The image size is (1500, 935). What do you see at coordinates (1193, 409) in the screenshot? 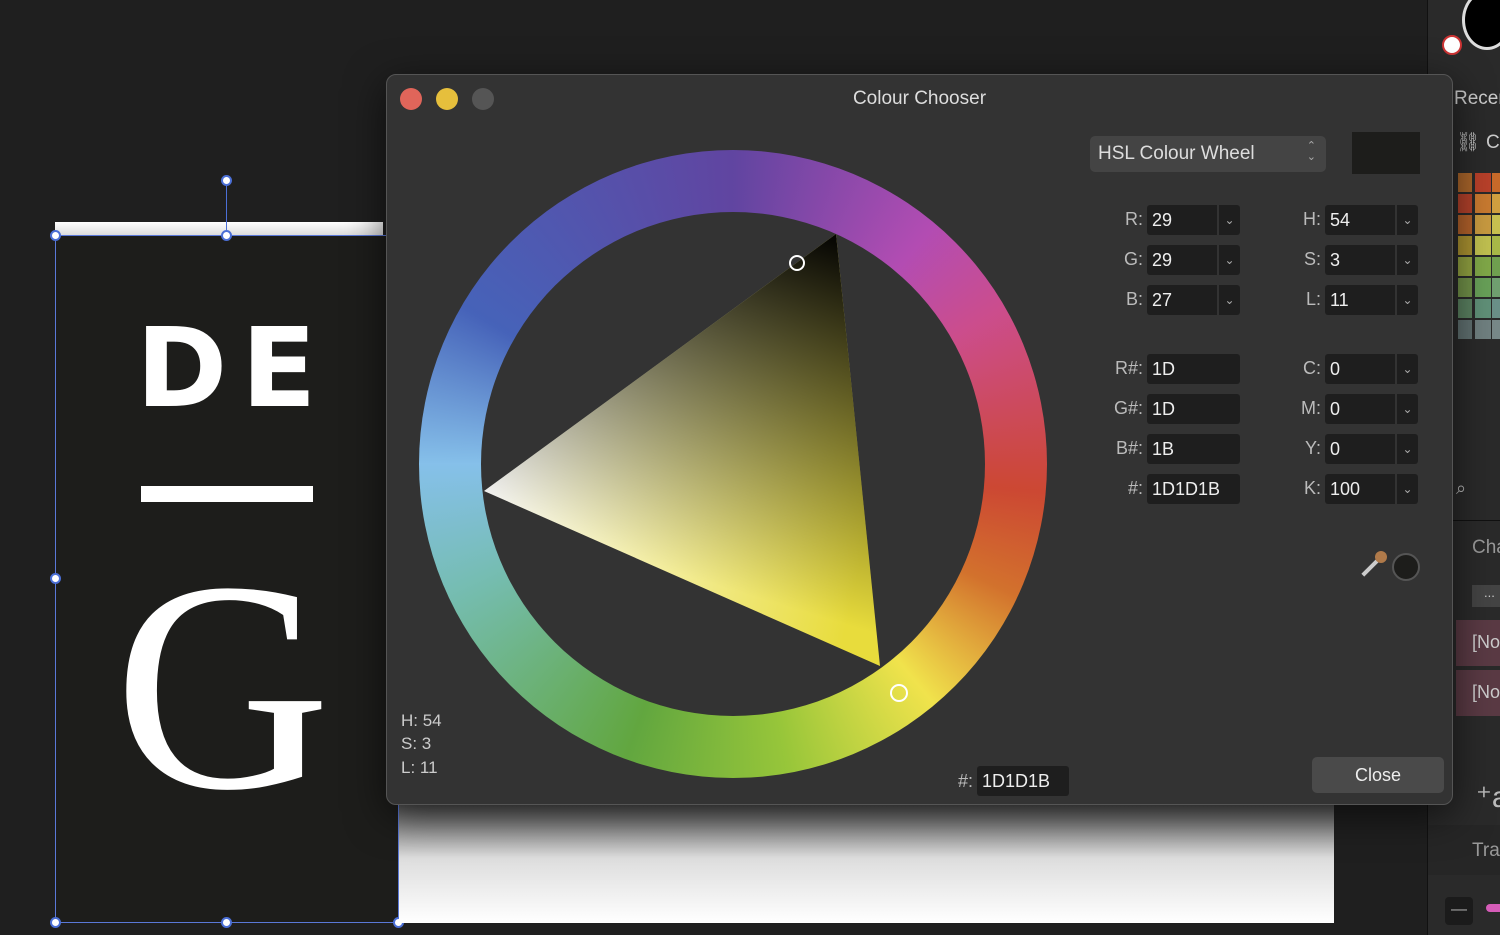
I see `g-hex-field: 1D` at bounding box center [1193, 409].